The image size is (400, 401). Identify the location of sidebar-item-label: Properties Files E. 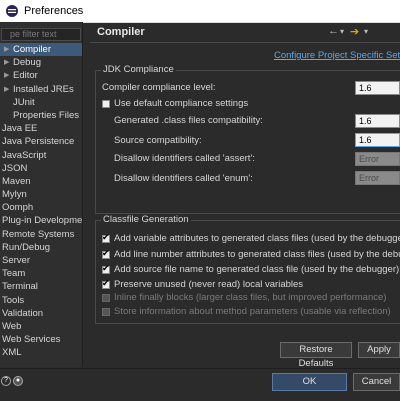
(47, 115).